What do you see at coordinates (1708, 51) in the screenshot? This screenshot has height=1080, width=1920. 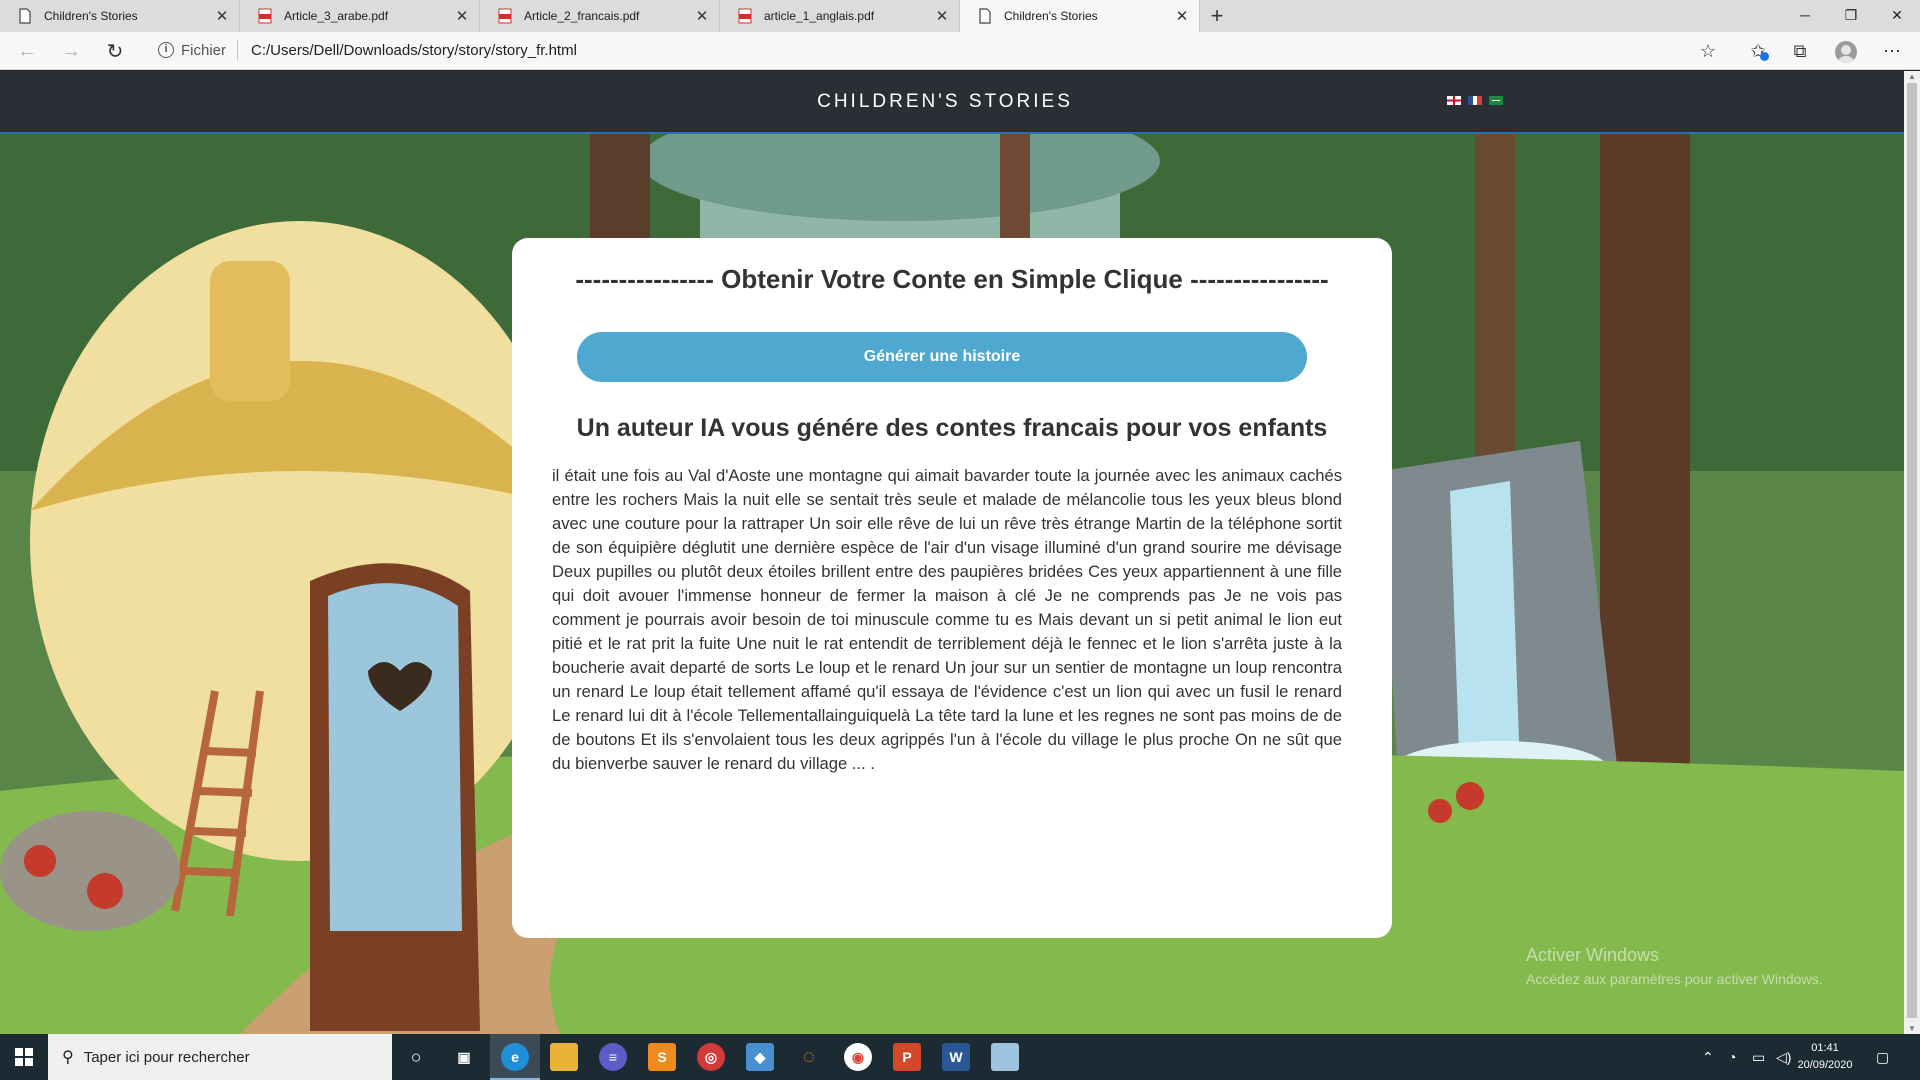 I see `star-icon: ☆` at bounding box center [1708, 51].